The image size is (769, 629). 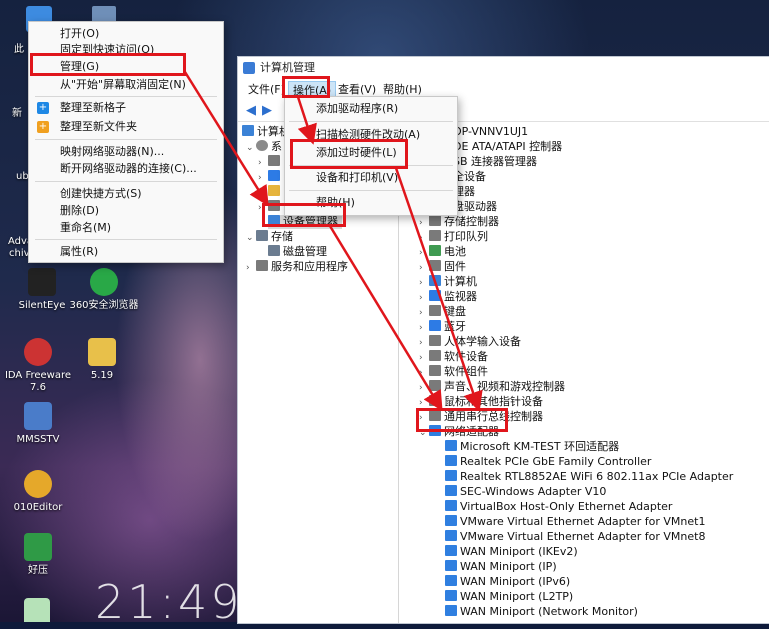 I want to click on action-devices-printers: 设备和打印机(V), so click(x=371, y=178).